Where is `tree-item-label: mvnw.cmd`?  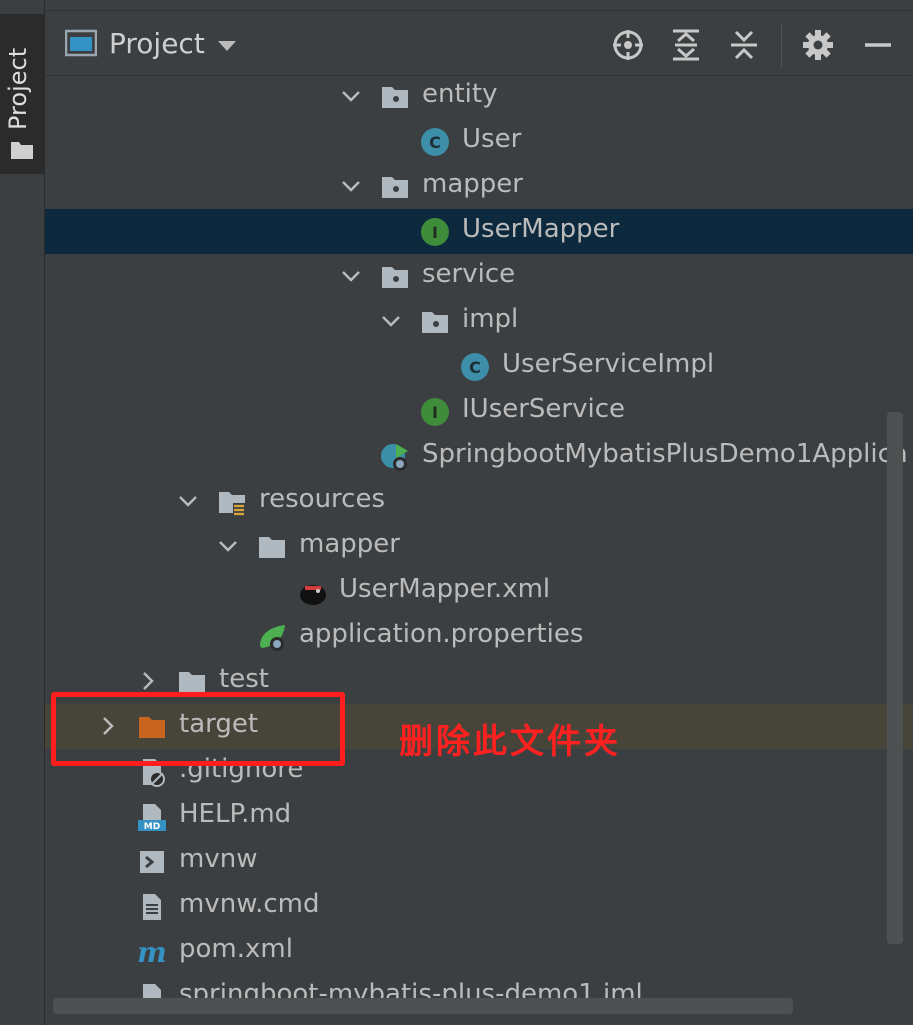
tree-item-label: mvnw.cmd is located at coordinates (249, 904).